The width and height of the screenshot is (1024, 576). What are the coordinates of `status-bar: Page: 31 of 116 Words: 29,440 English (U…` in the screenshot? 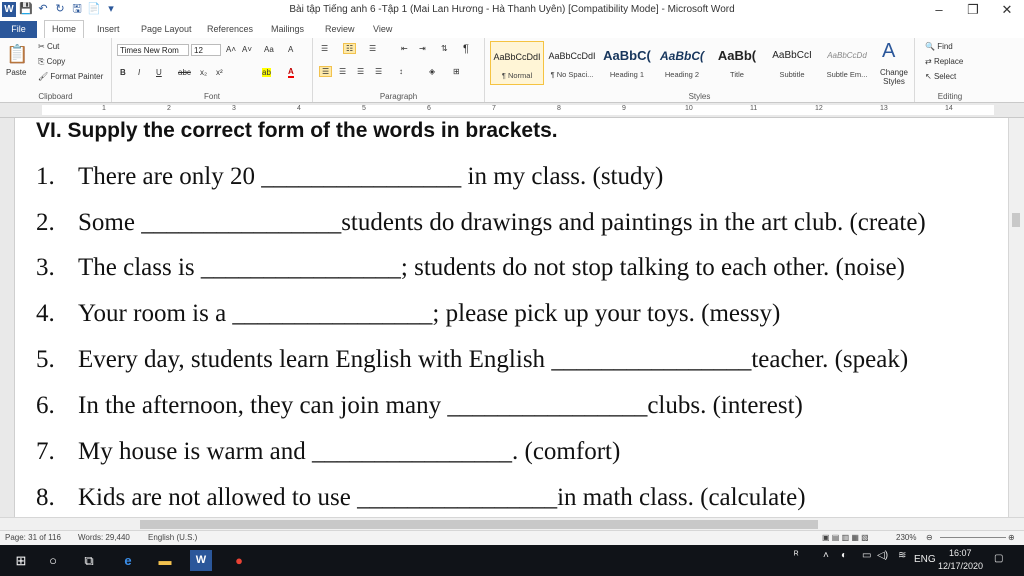 It's located at (512, 538).